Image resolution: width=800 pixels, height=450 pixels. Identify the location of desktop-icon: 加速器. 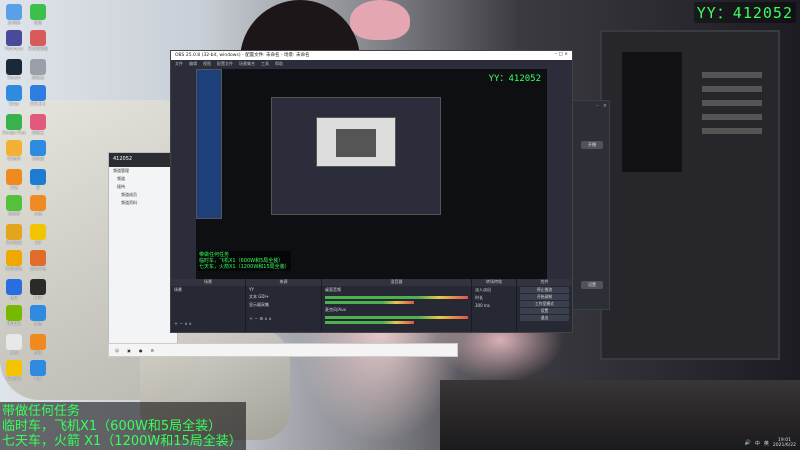
(14, 210).